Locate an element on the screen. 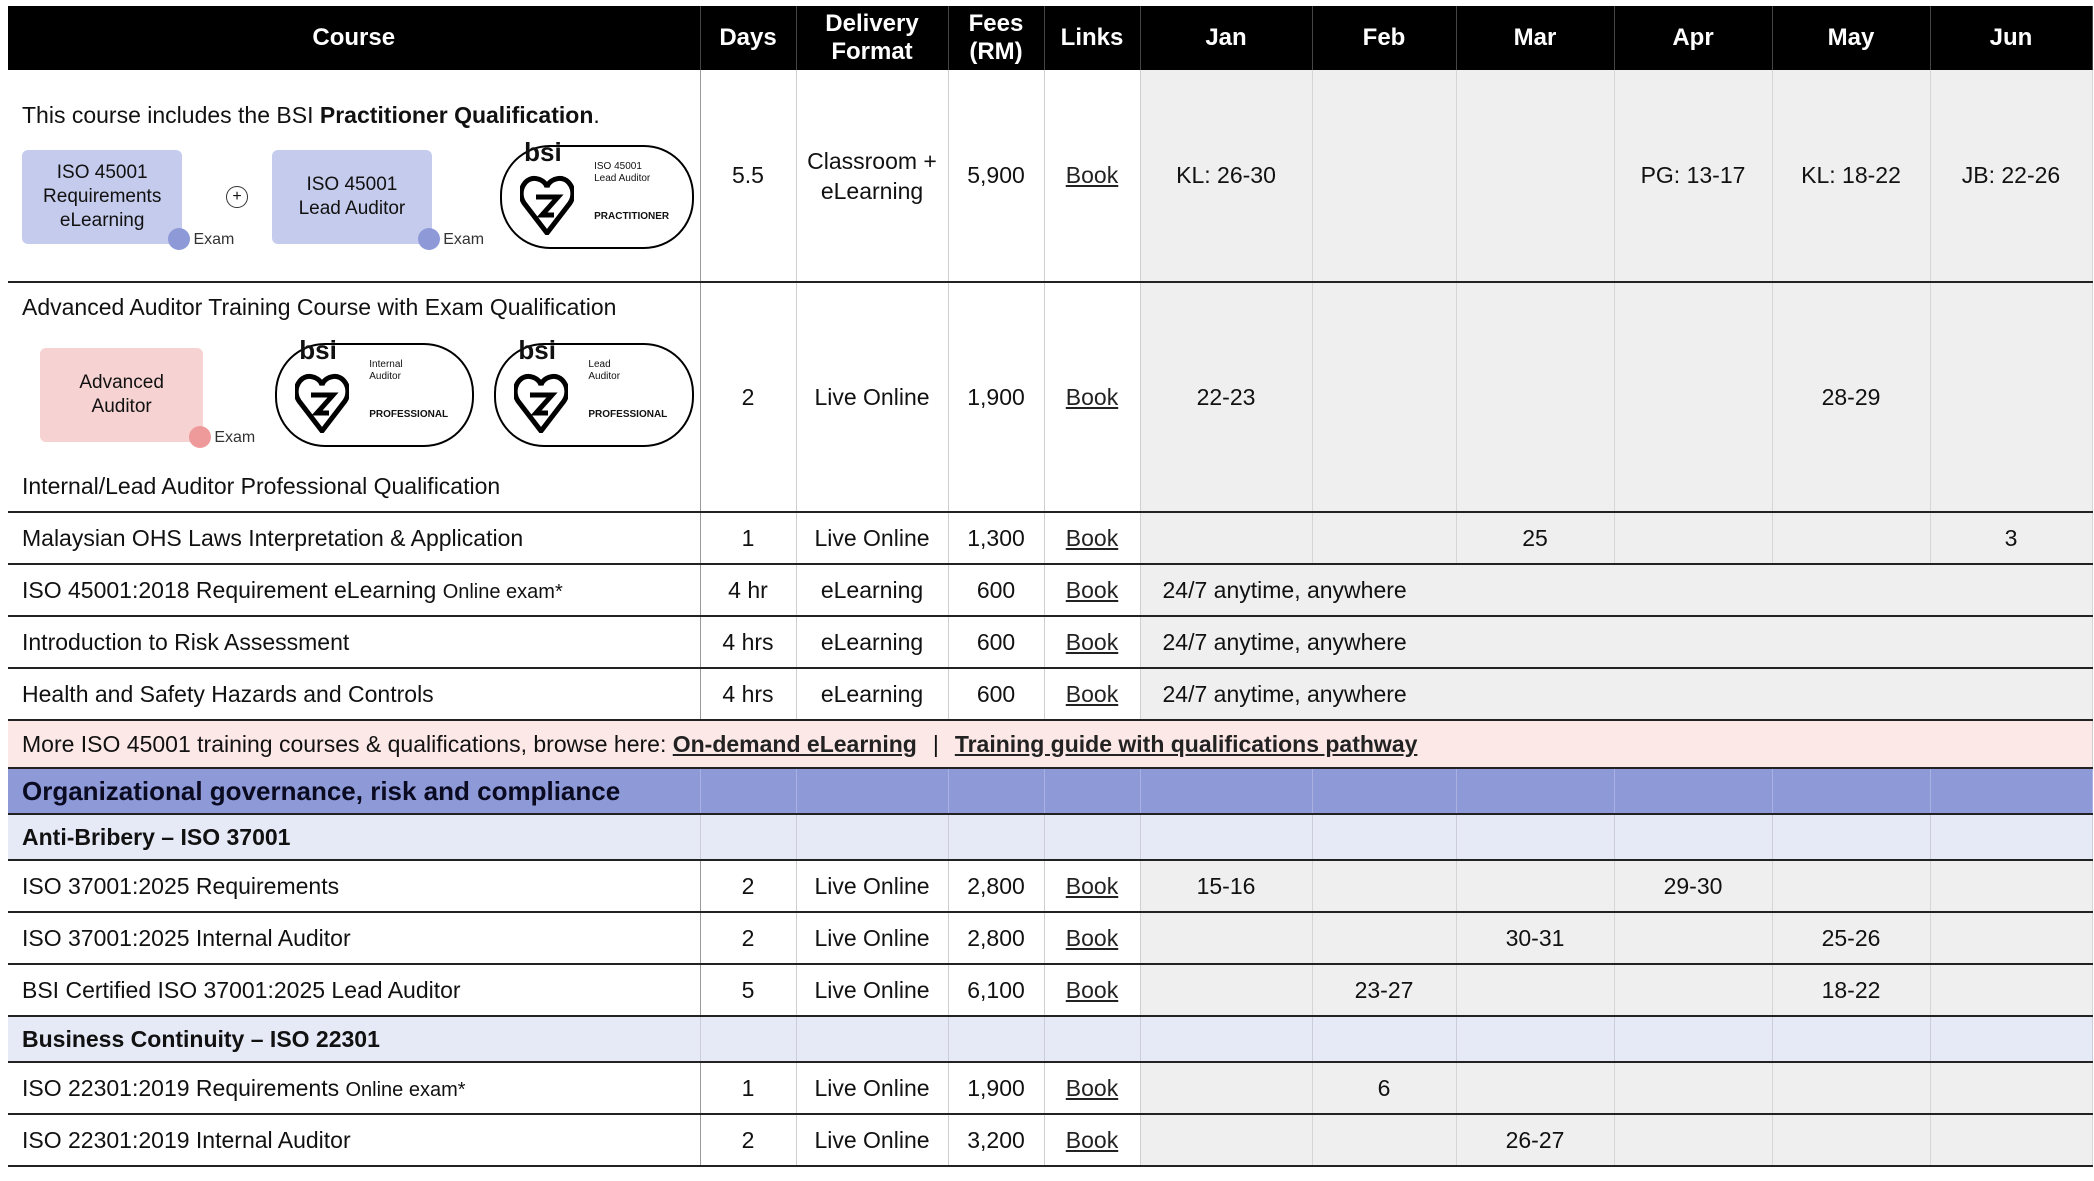 Image resolution: width=2094 pixels, height=1181 pixels. may-cell: 28-29 is located at coordinates (1851, 397).